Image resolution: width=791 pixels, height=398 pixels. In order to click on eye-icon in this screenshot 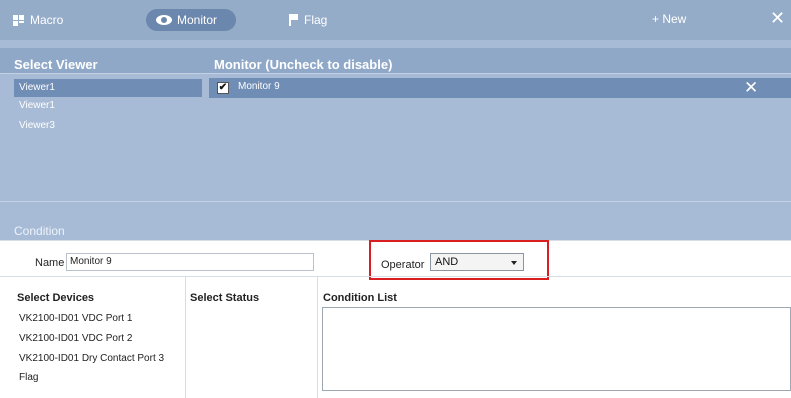, I will do `click(164, 20)`.